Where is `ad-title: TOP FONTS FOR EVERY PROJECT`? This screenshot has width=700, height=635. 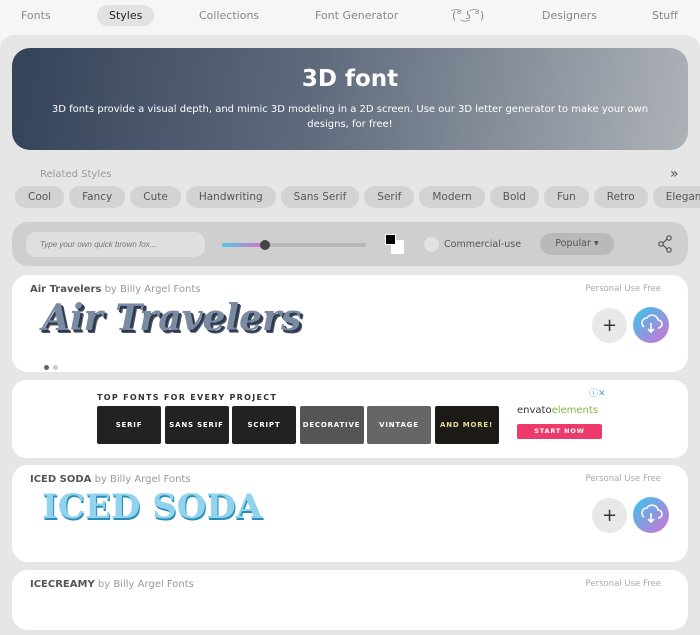
ad-title: TOP FONTS FOR EVERY PROJECT is located at coordinates (187, 397).